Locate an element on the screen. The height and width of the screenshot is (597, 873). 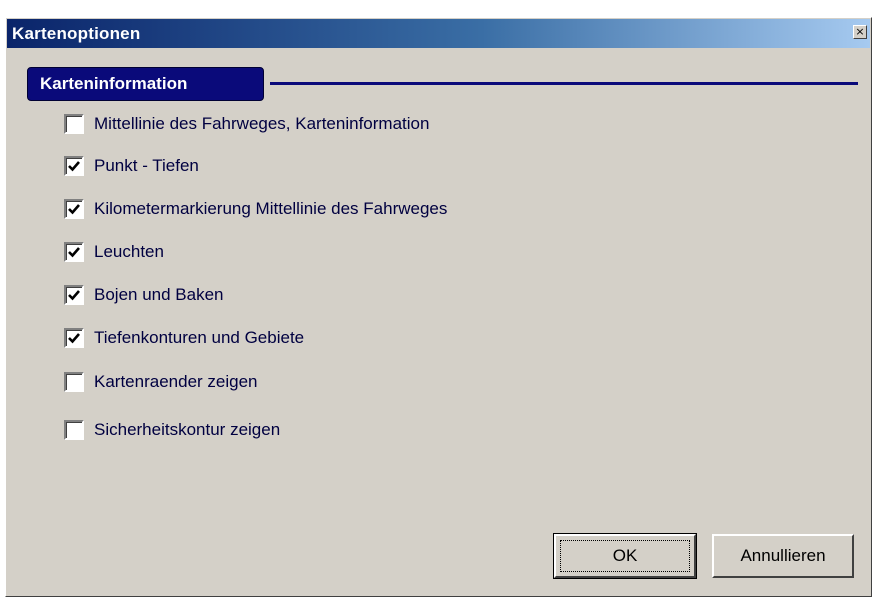
close-icon: × is located at coordinates (860, 31).